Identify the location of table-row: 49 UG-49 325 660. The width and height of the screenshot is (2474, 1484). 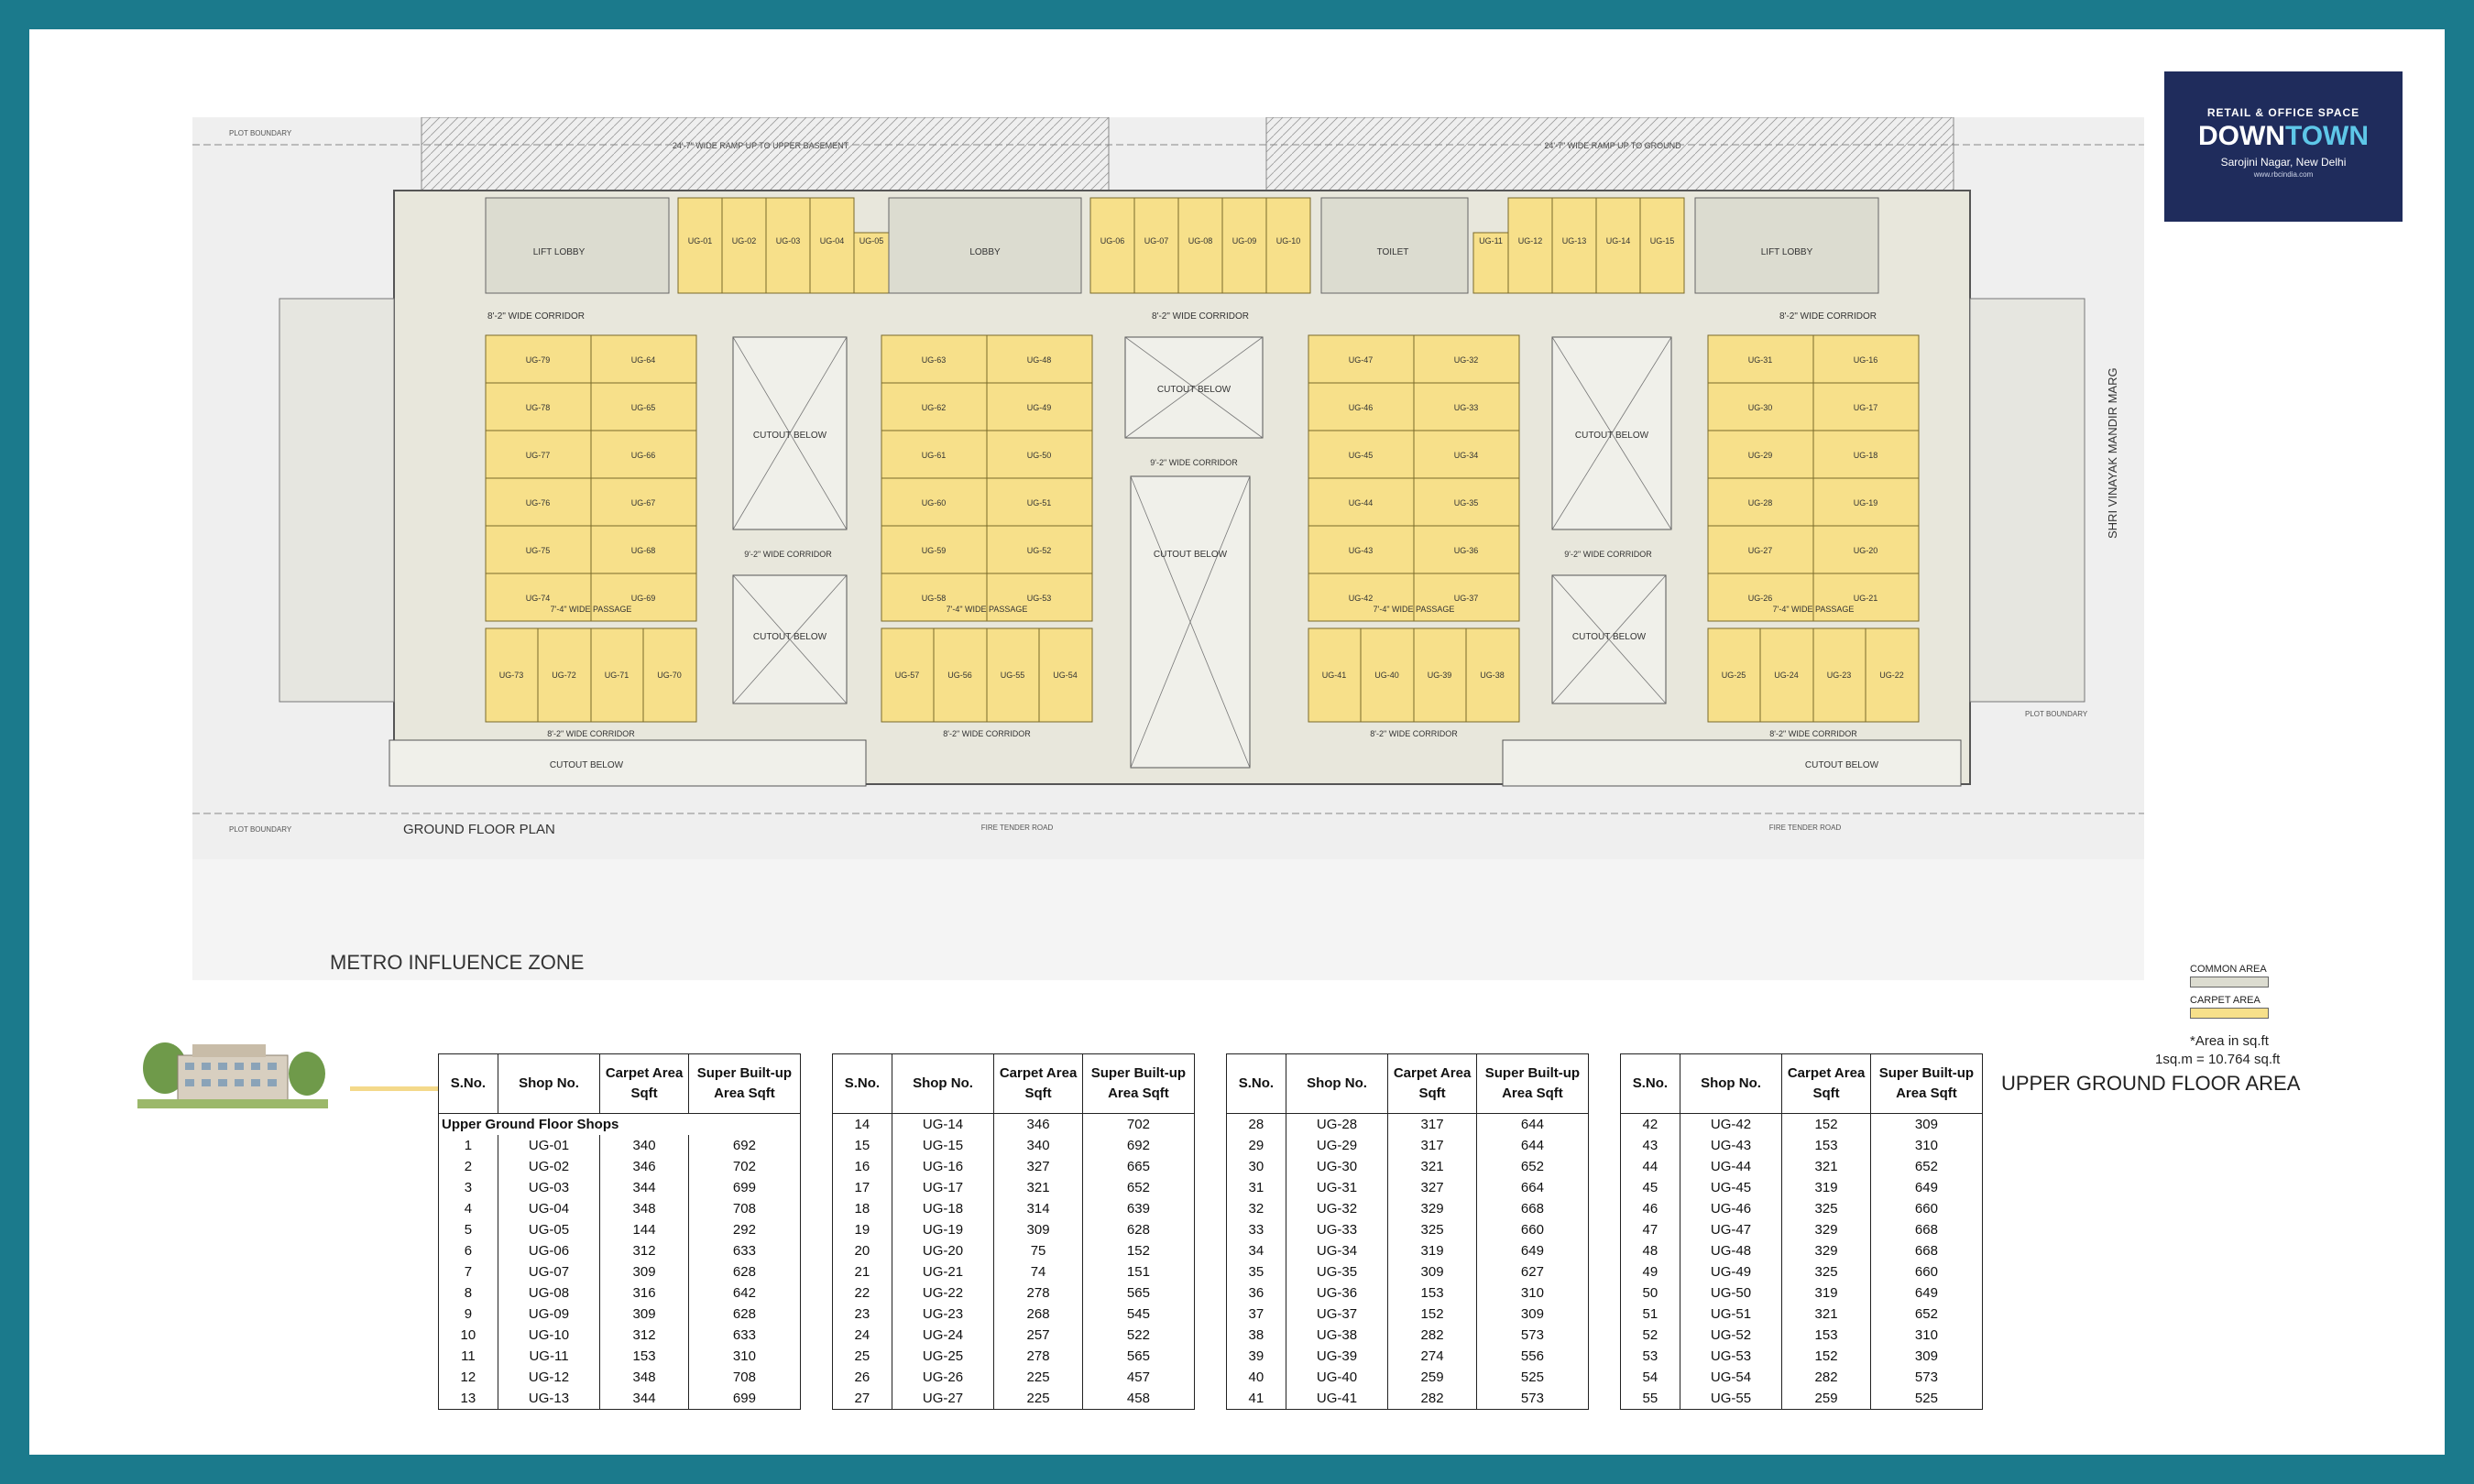
(1802, 1271).